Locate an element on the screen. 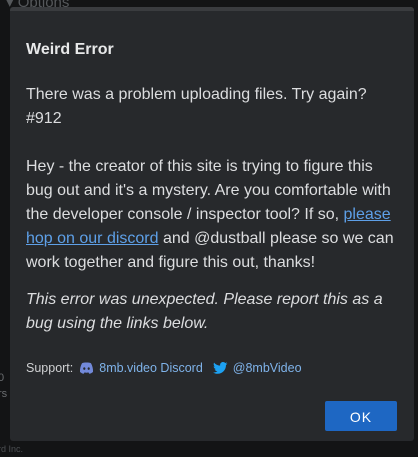  discord-icon is located at coordinates (86, 368).